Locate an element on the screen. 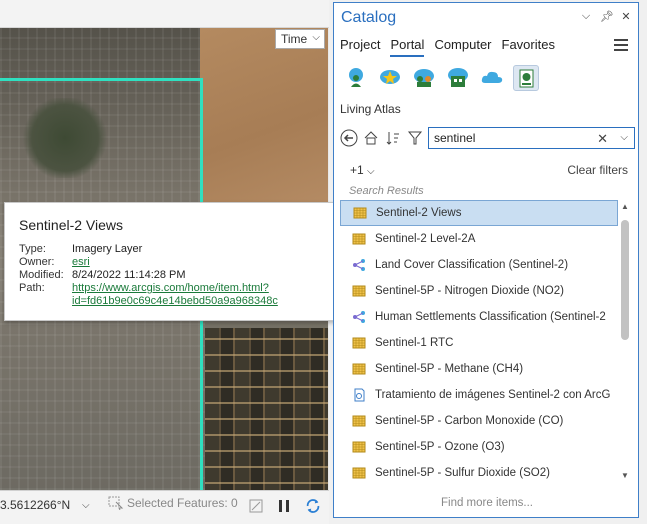 This screenshot has height=524, width=647. result-label: Sentinel-2 Views is located at coordinates (419, 213).